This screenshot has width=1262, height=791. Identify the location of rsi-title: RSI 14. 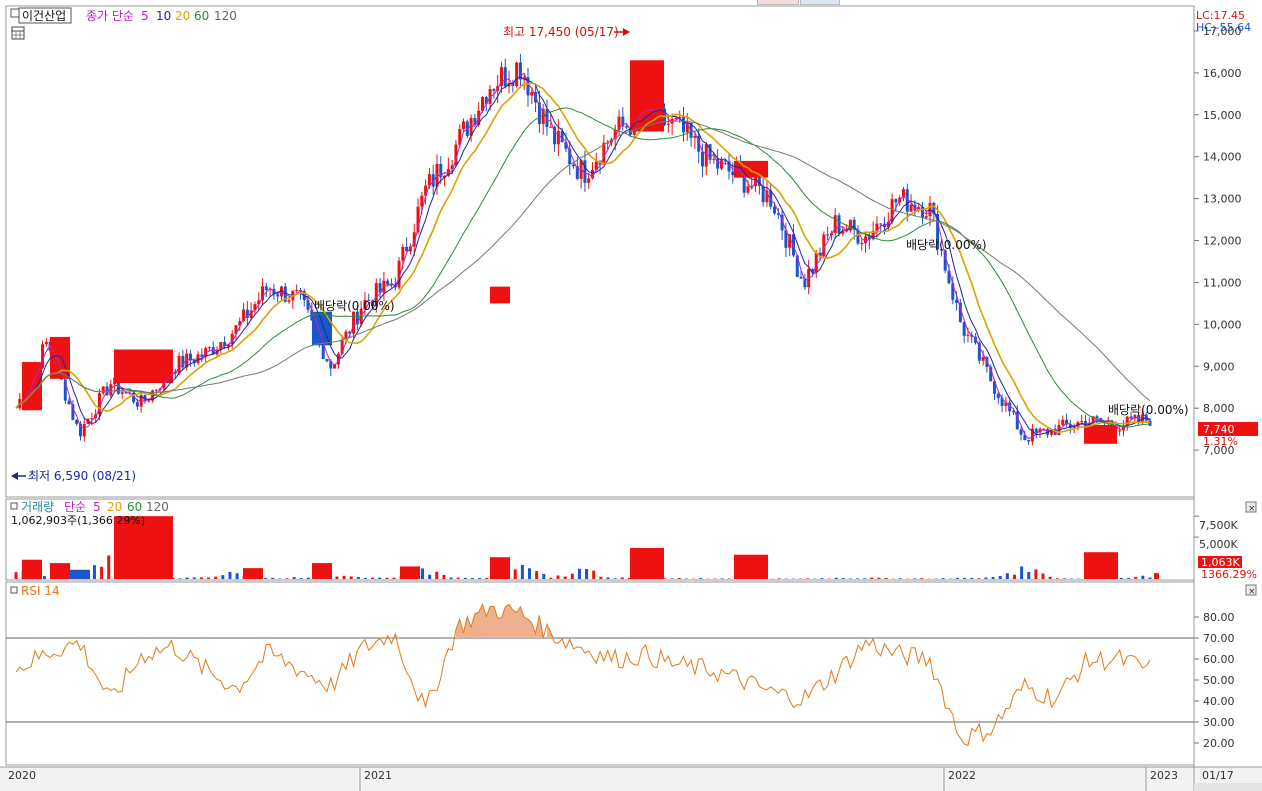
(40, 591).